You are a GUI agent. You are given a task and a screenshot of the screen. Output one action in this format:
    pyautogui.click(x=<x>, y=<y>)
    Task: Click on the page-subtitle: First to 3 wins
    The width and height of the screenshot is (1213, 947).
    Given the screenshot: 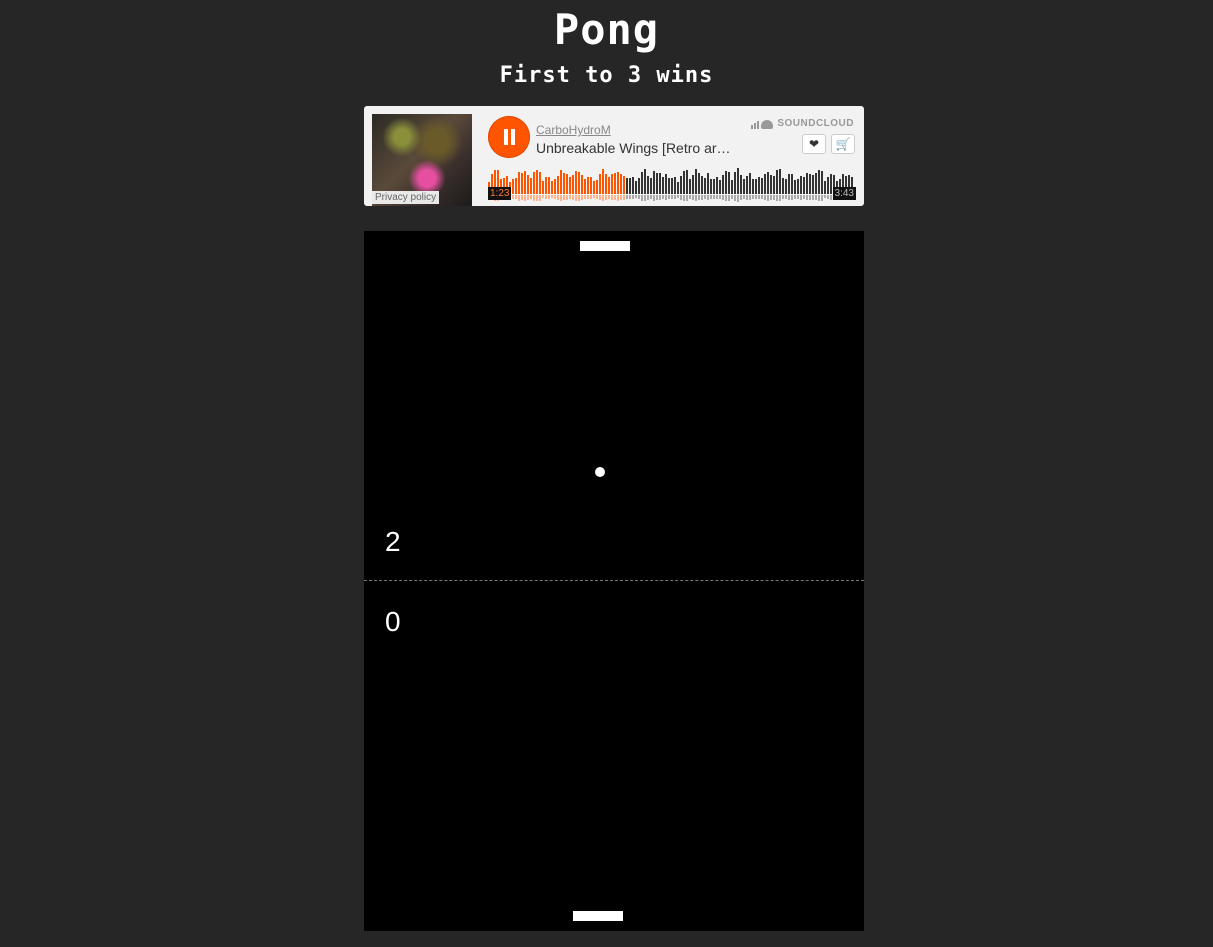 What is the action you would take?
    pyautogui.click(x=606, y=75)
    